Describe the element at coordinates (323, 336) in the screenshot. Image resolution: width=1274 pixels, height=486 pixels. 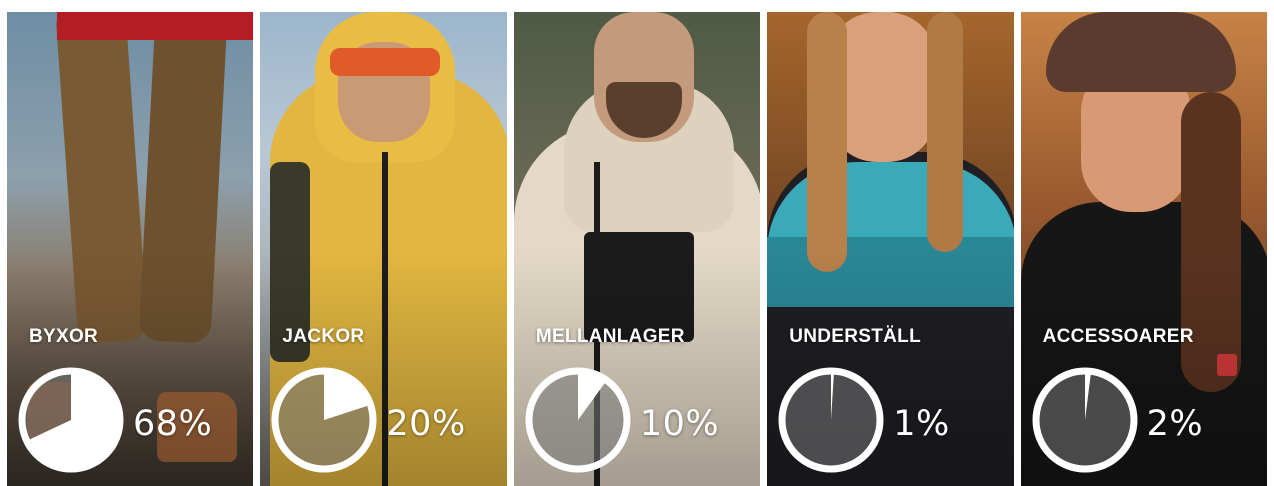
I see `category-label: JACKOR` at that location.